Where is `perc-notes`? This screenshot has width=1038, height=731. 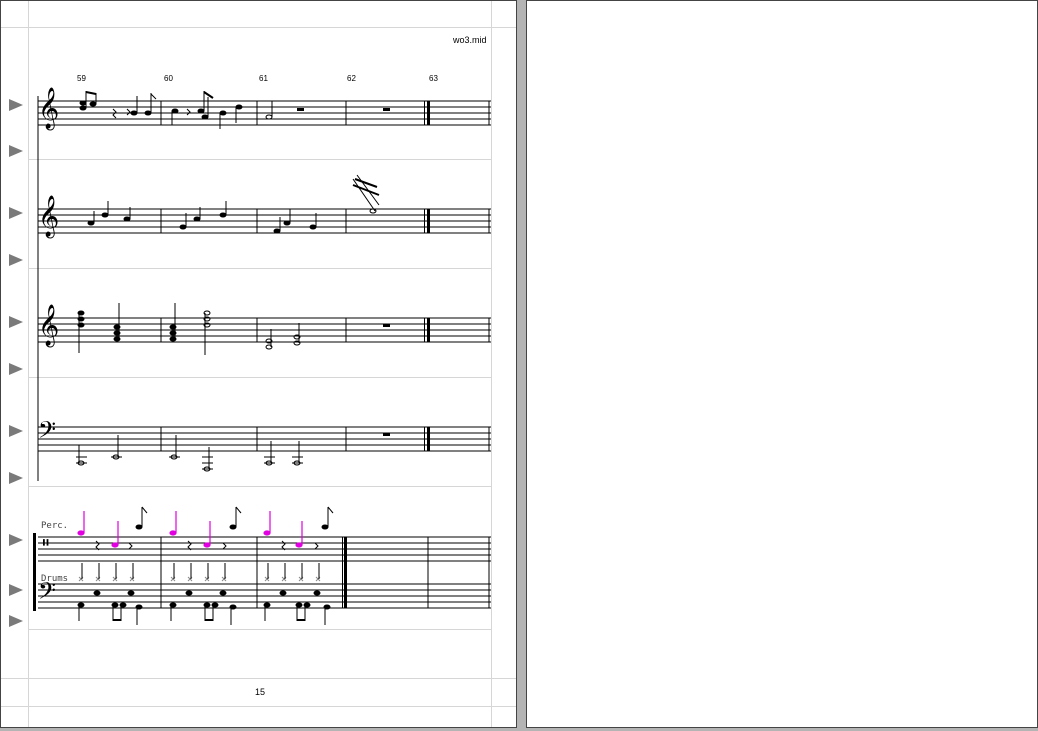
perc-notes is located at coordinates (190, 529).